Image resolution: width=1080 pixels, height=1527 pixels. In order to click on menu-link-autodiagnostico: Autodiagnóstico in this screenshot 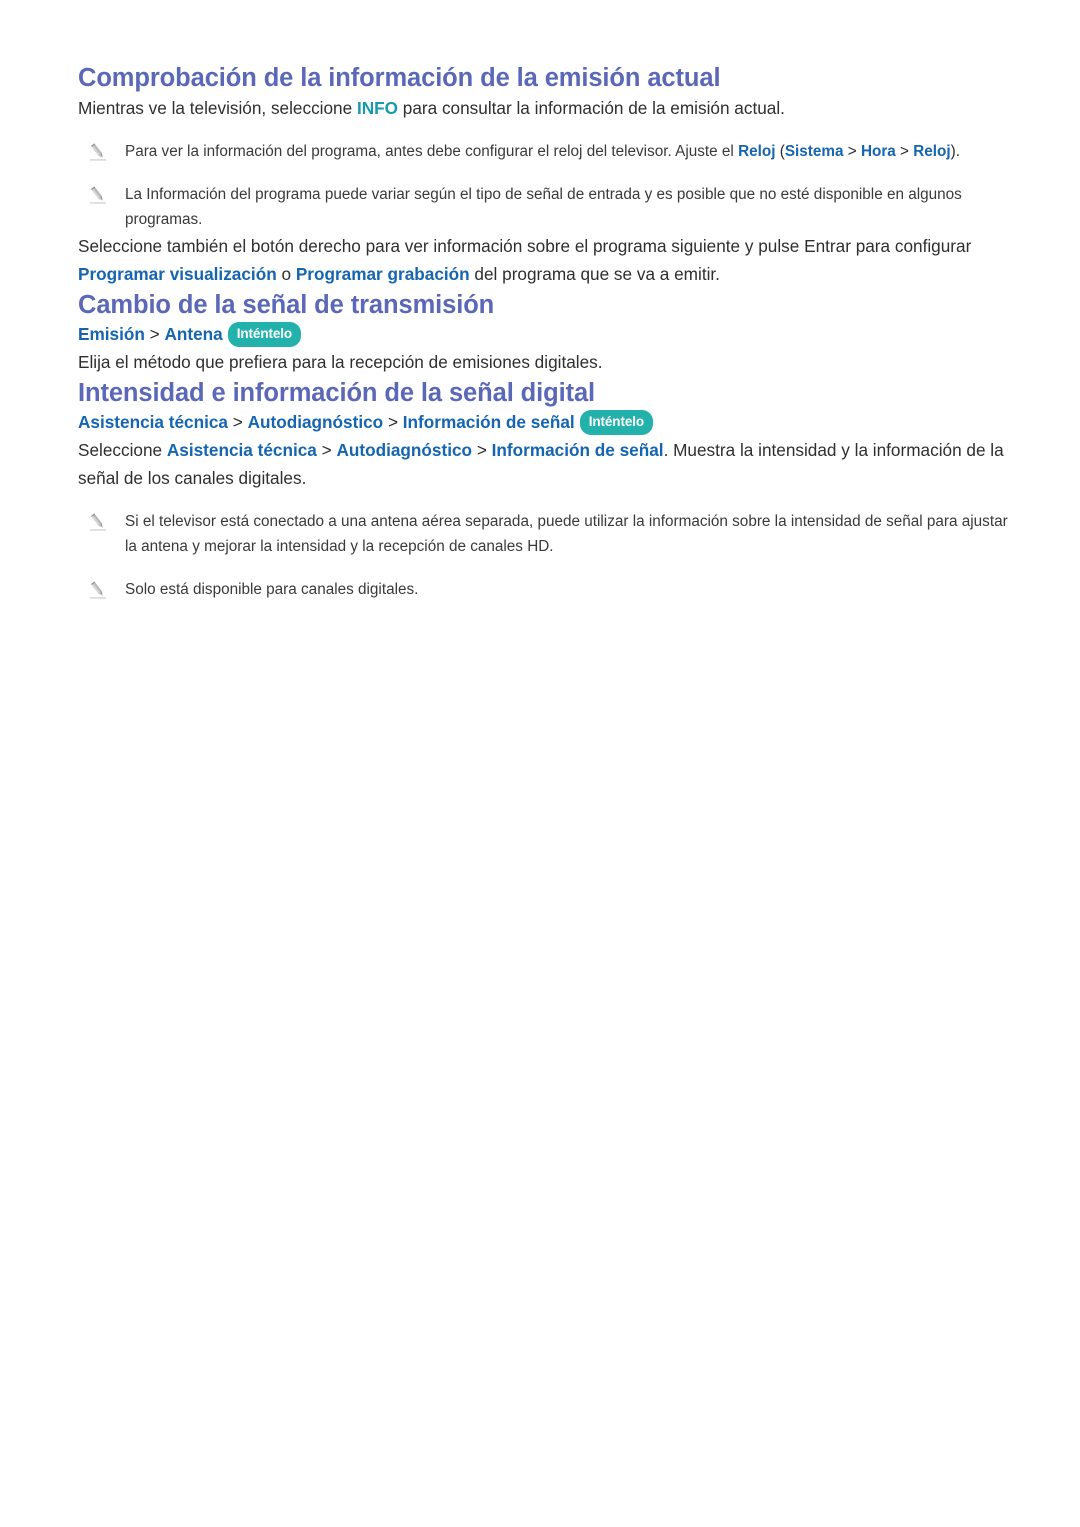, I will do `click(404, 449)`.